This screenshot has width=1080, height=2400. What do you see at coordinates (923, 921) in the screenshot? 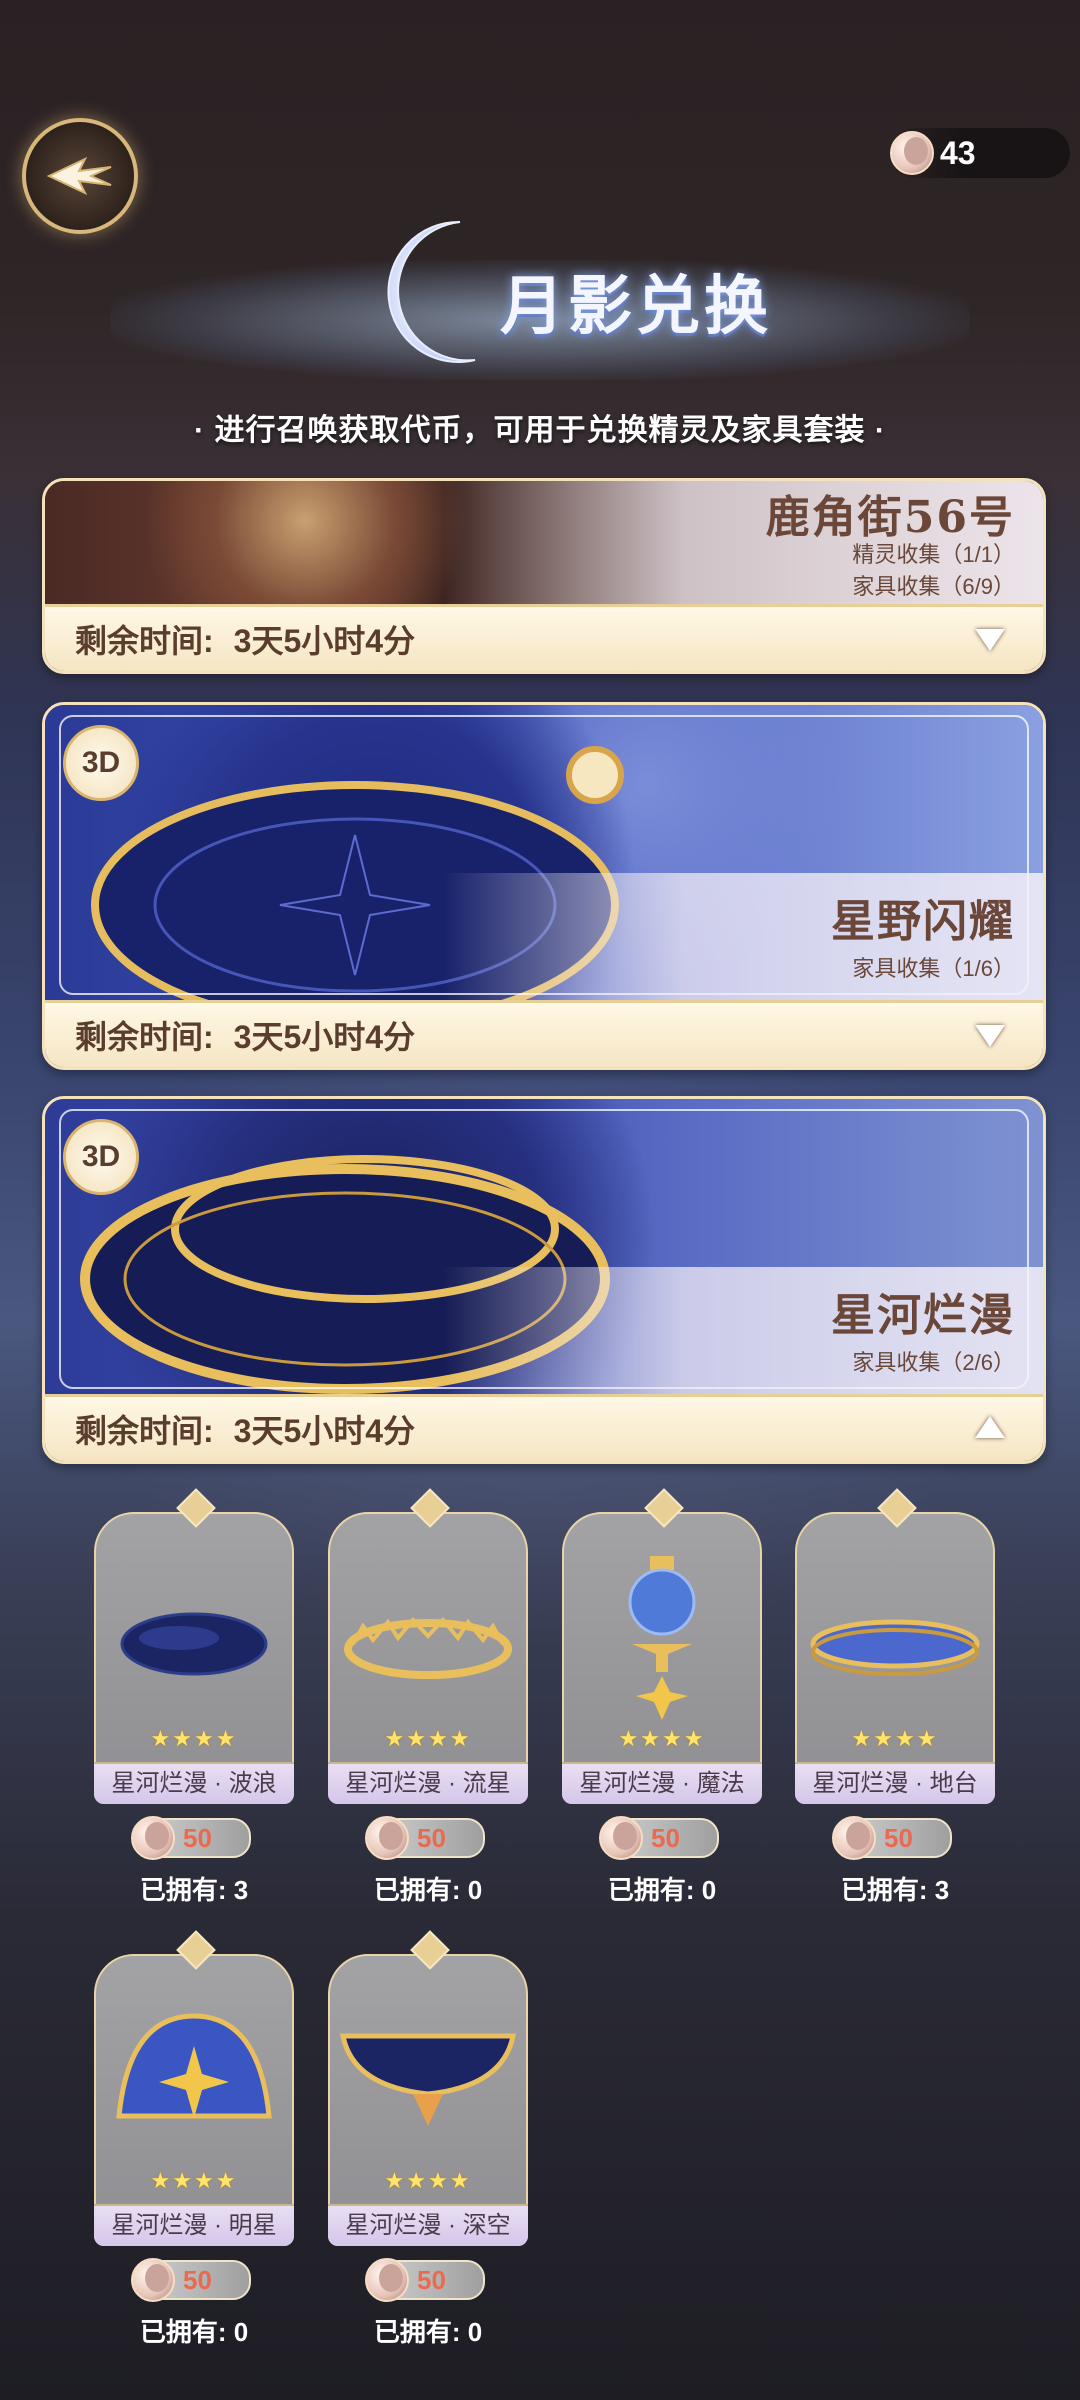
I see `set-name: 星野闪耀` at bounding box center [923, 921].